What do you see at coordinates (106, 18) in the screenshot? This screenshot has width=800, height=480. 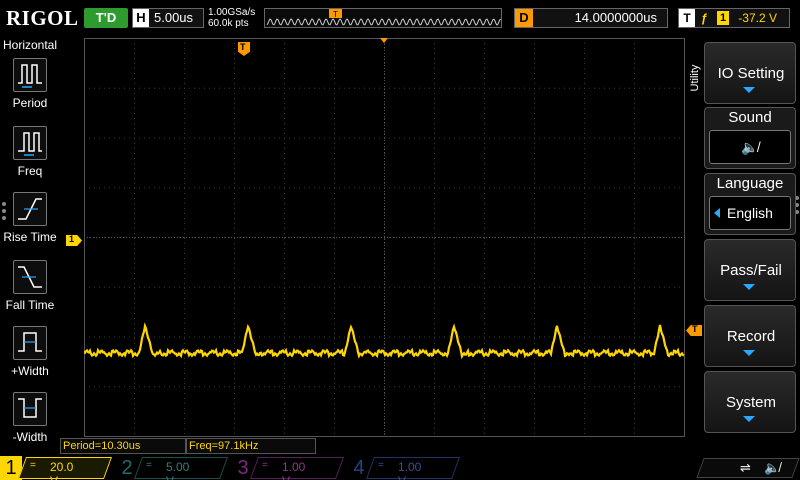 I see `trigger-status-badge: T'D` at bounding box center [106, 18].